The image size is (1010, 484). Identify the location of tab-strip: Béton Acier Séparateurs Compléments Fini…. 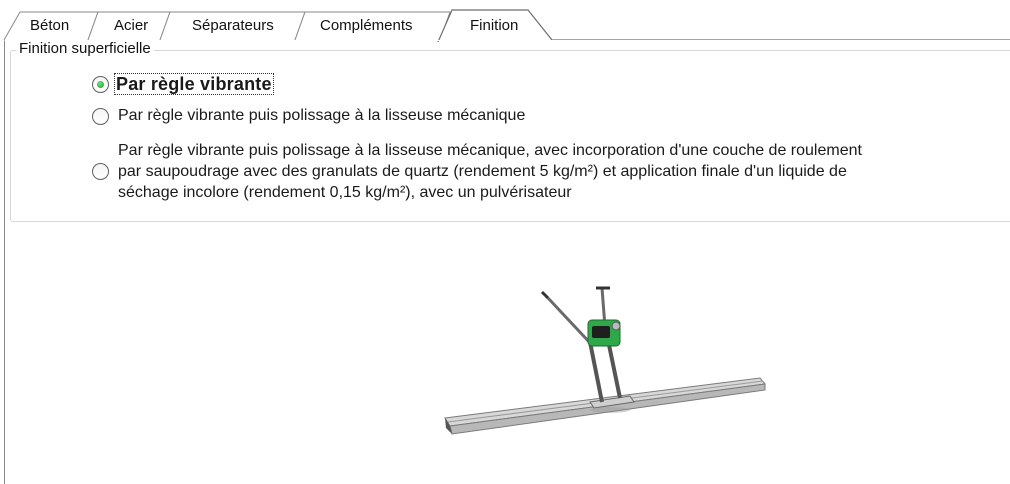
(505, 21).